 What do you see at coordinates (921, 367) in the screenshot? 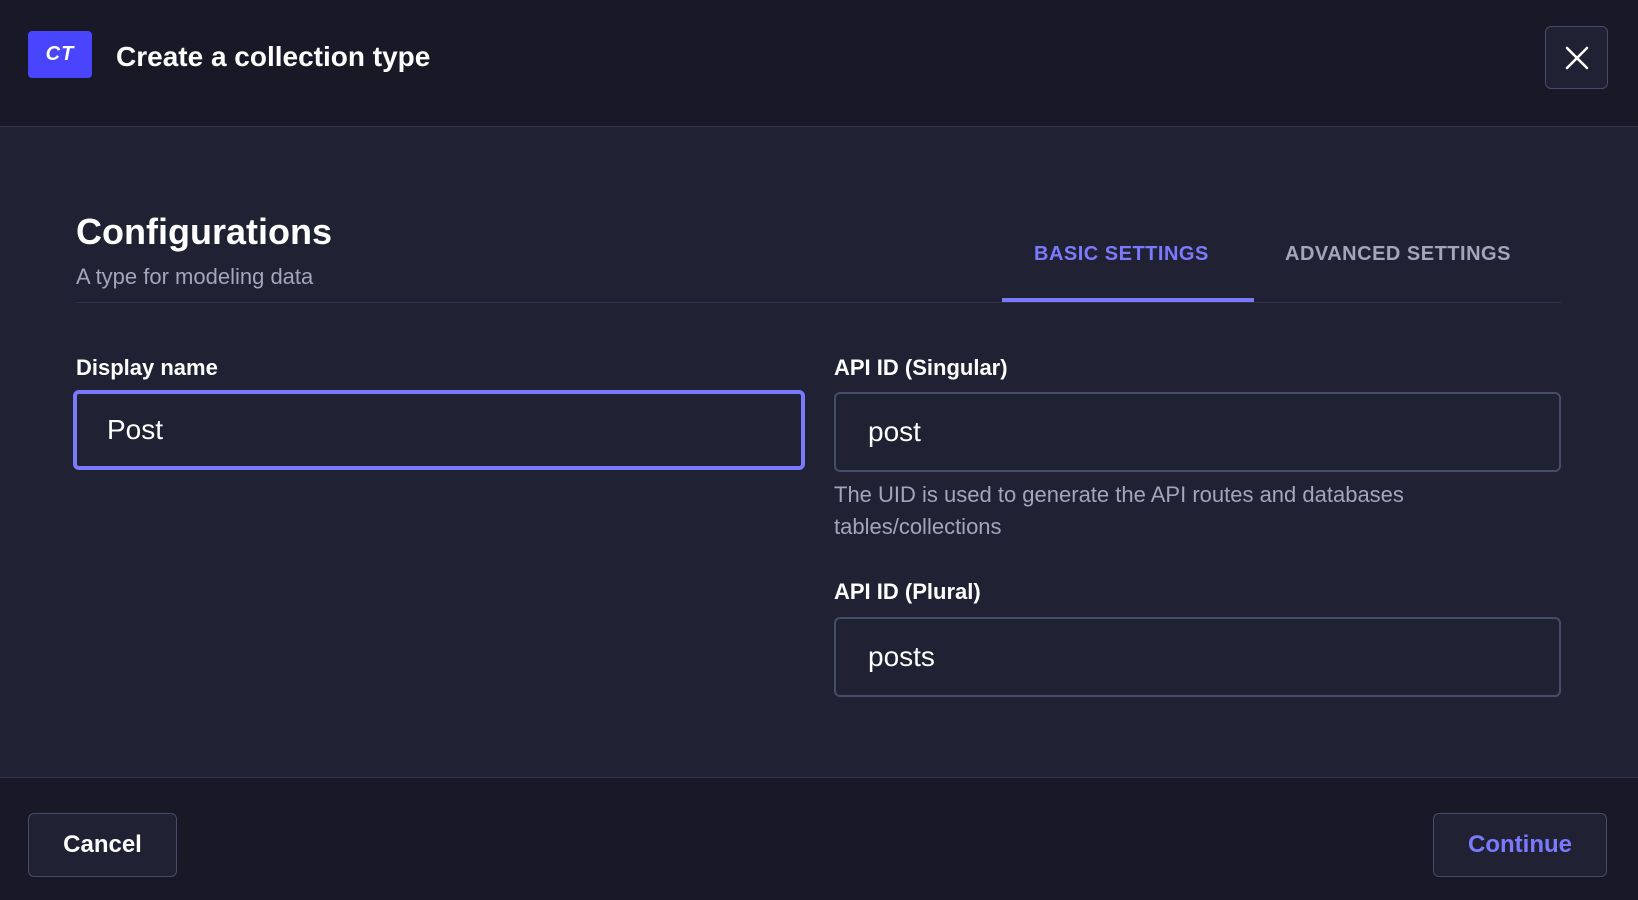
I see `api-id-singular-label: API ID (Singular)` at bounding box center [921, 367].